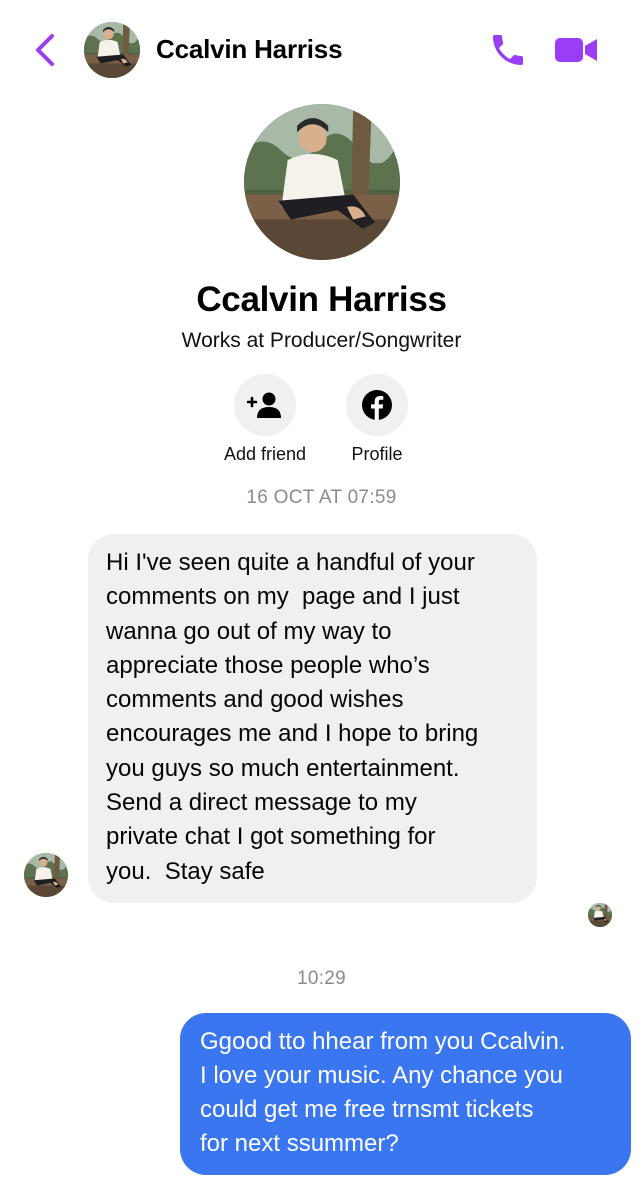 The width and height of the screenshot is (643, 1200). I want to click on message-line: comments and good wishes, so click(255, 700).